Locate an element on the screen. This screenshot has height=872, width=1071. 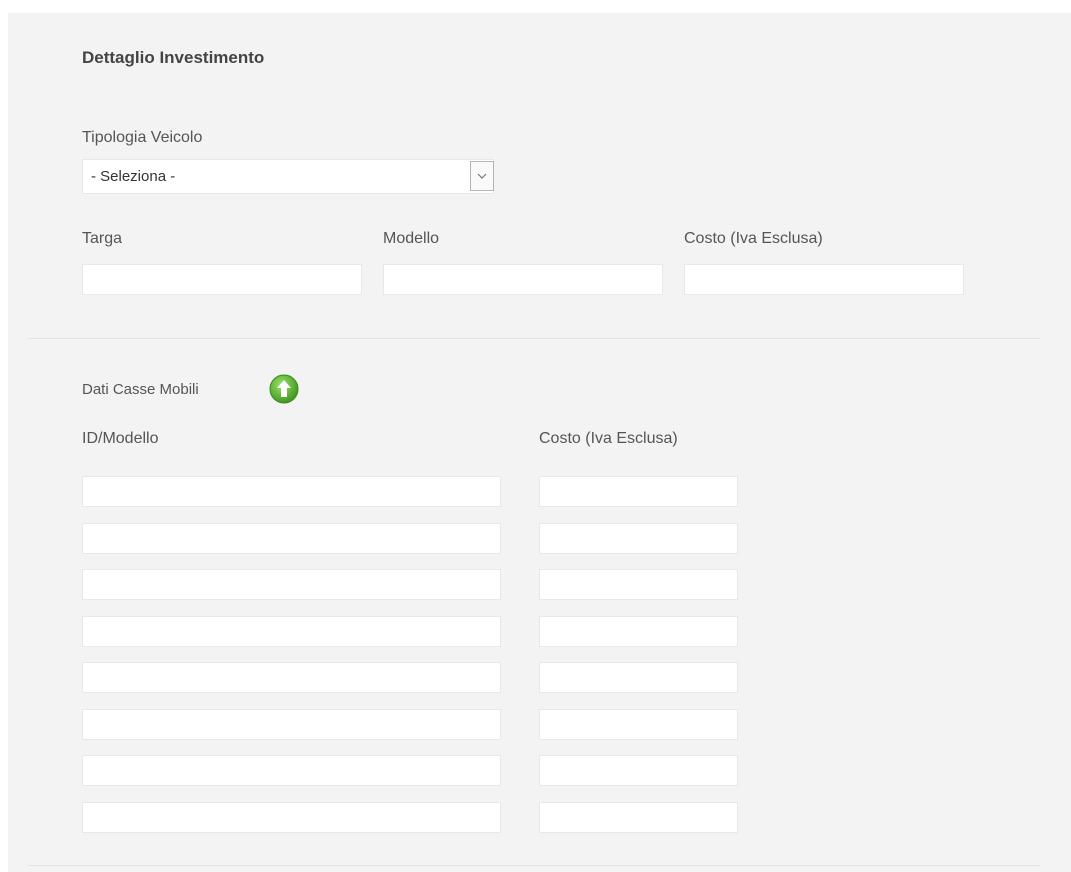
casse-mobili-title: Dati Casse Mobili is located at coordinates (140, 389).